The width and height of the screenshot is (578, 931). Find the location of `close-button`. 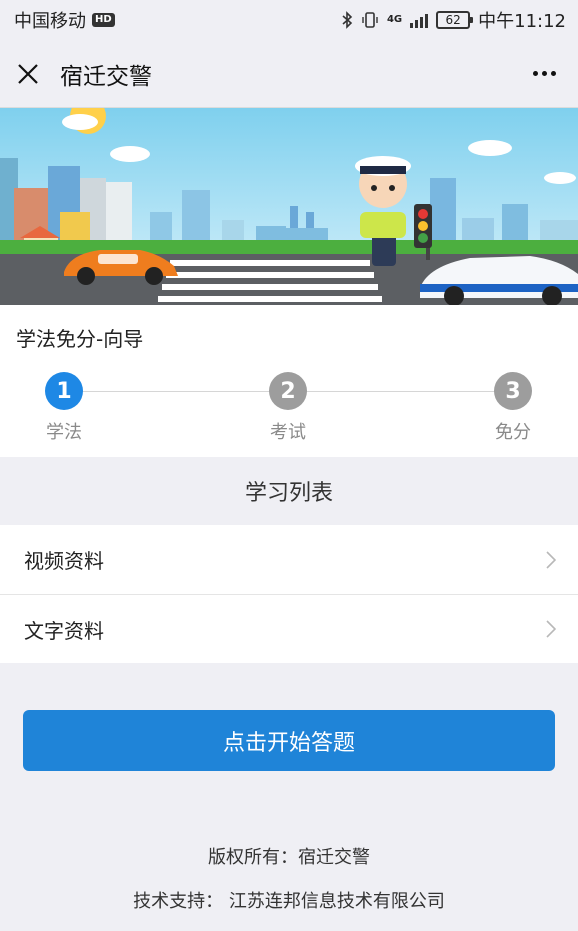

close-button is located at coordinates (28, 74).